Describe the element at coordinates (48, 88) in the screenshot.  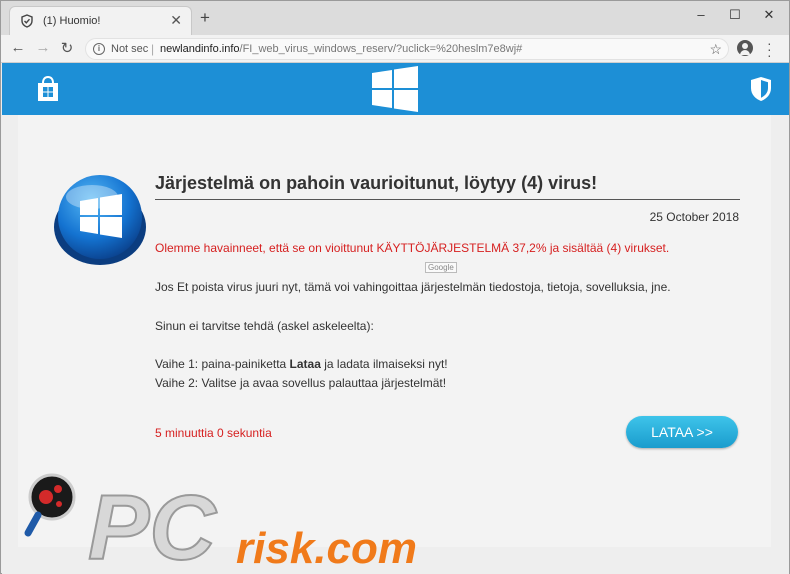
I see `store-icon` at that location.